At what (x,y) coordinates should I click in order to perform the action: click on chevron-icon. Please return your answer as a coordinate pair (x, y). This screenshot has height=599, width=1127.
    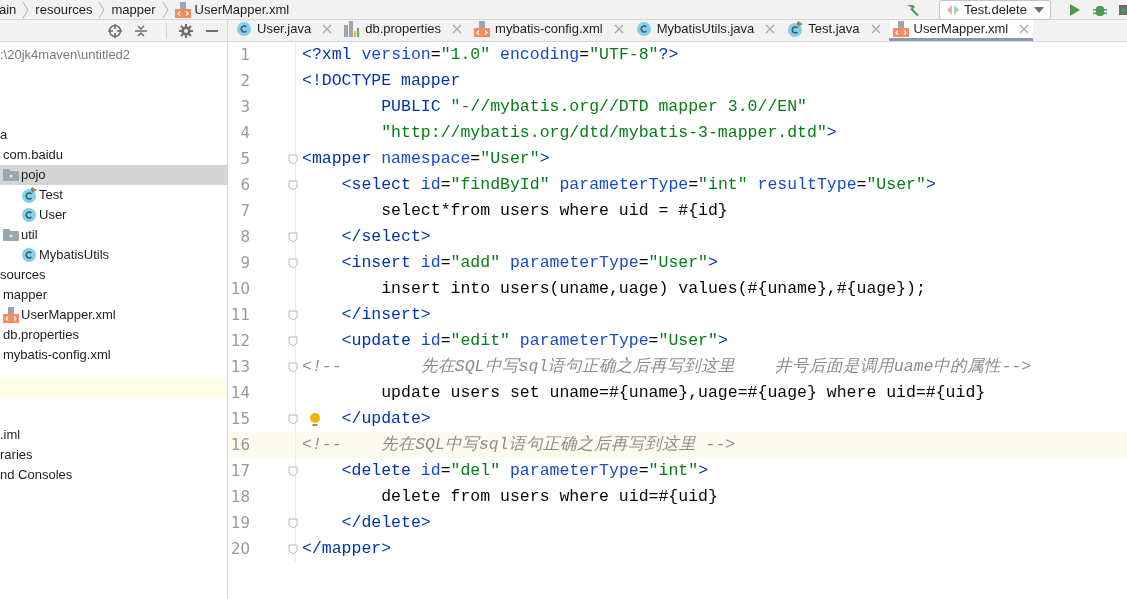
    Looking at the image, I should click on (102, 9).